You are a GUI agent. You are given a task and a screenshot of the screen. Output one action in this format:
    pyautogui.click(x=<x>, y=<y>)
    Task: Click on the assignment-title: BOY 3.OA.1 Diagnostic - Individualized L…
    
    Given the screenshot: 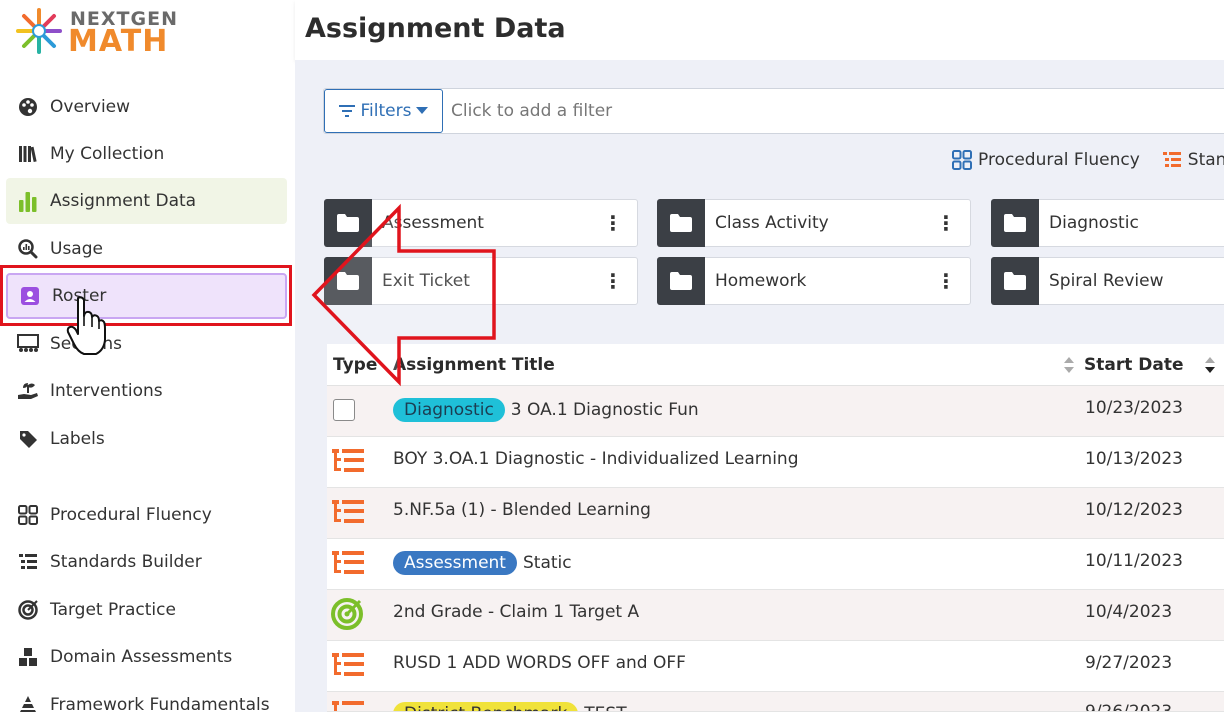 What is the action you would take?
    pyautogui.click(x=596, y=459)
    